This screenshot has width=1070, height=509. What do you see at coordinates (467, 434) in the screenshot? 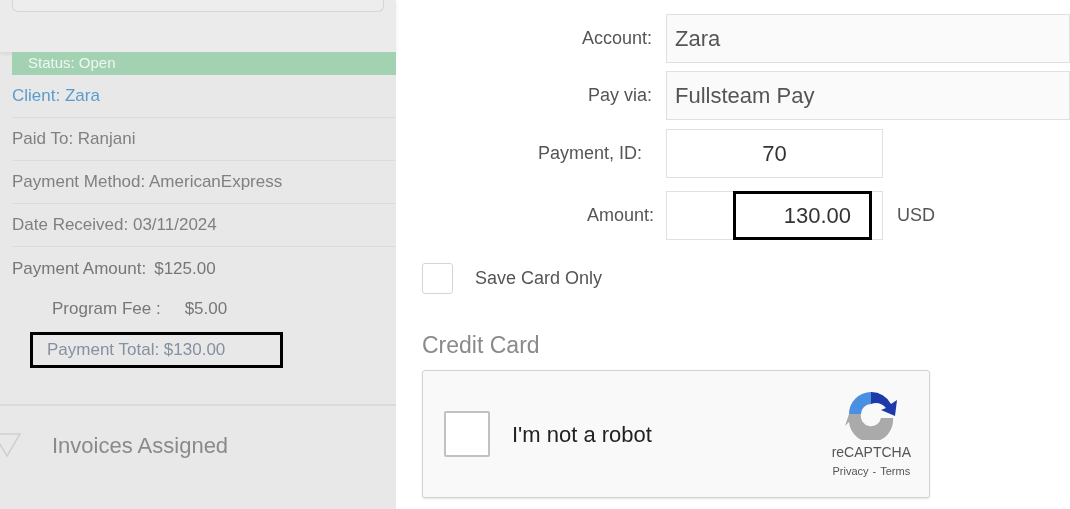
I see `captcha-checkbox` at bounding box center [467, 434].